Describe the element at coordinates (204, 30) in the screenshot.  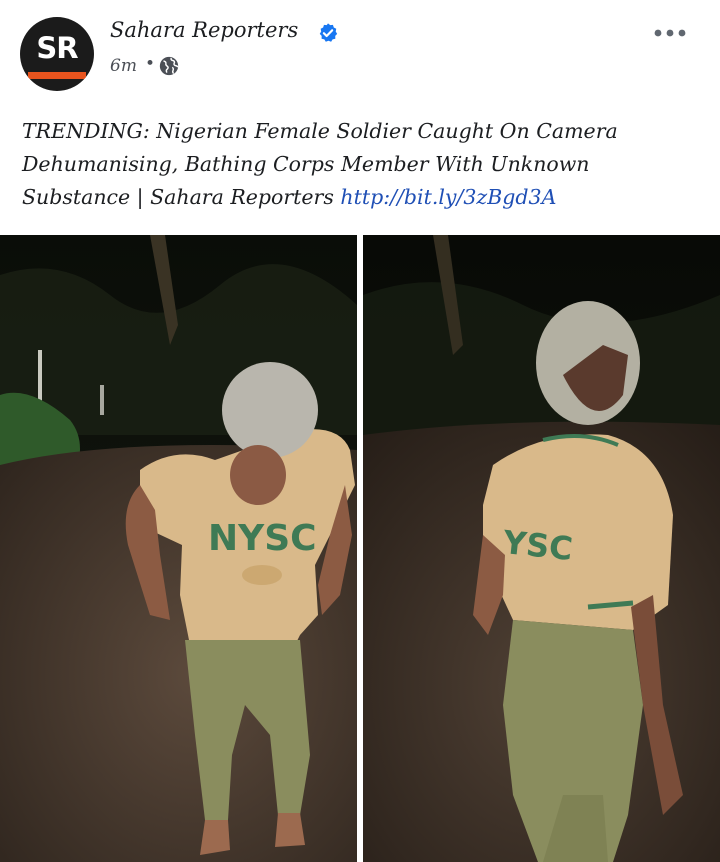
I see `page-name: Sahara Reporters` at that location.